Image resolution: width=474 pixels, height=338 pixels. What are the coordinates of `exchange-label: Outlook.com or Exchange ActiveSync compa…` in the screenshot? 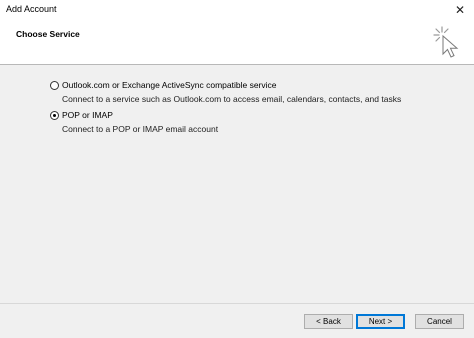 It's located at (169, 85).